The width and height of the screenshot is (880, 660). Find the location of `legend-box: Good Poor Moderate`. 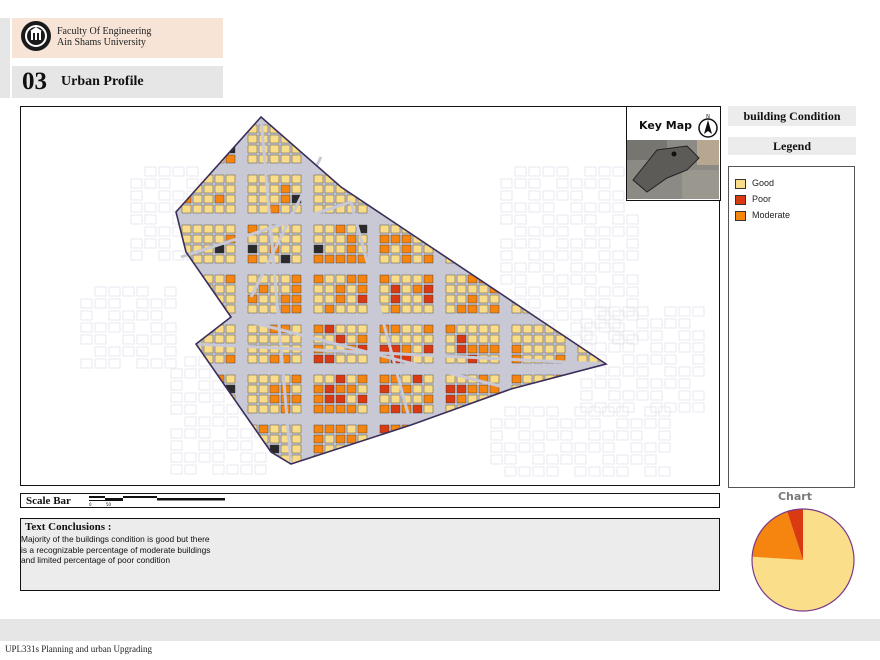

legend-box: Good Poor Moderate is located at coordinates (791, 327).